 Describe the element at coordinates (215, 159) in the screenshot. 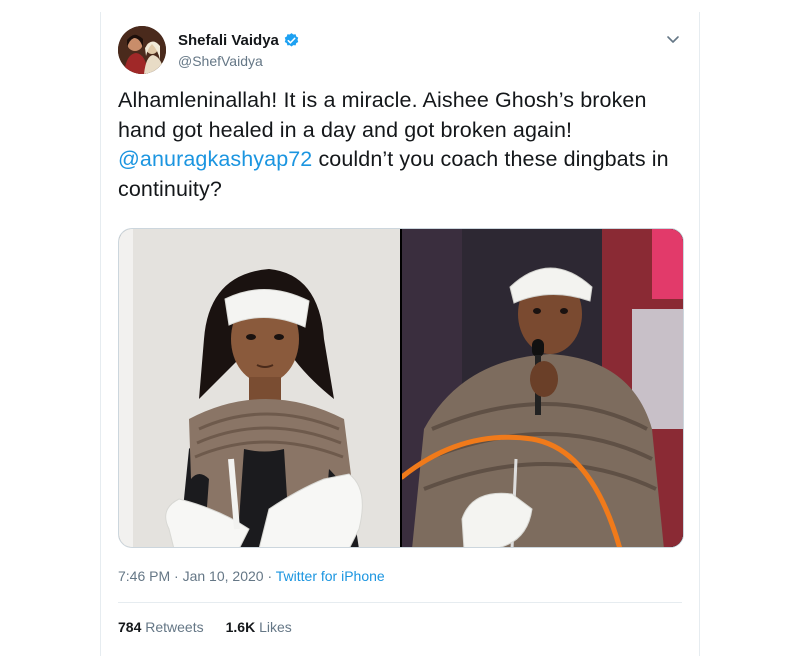

I see `mention-link: @anuragkashyap72` at that location.